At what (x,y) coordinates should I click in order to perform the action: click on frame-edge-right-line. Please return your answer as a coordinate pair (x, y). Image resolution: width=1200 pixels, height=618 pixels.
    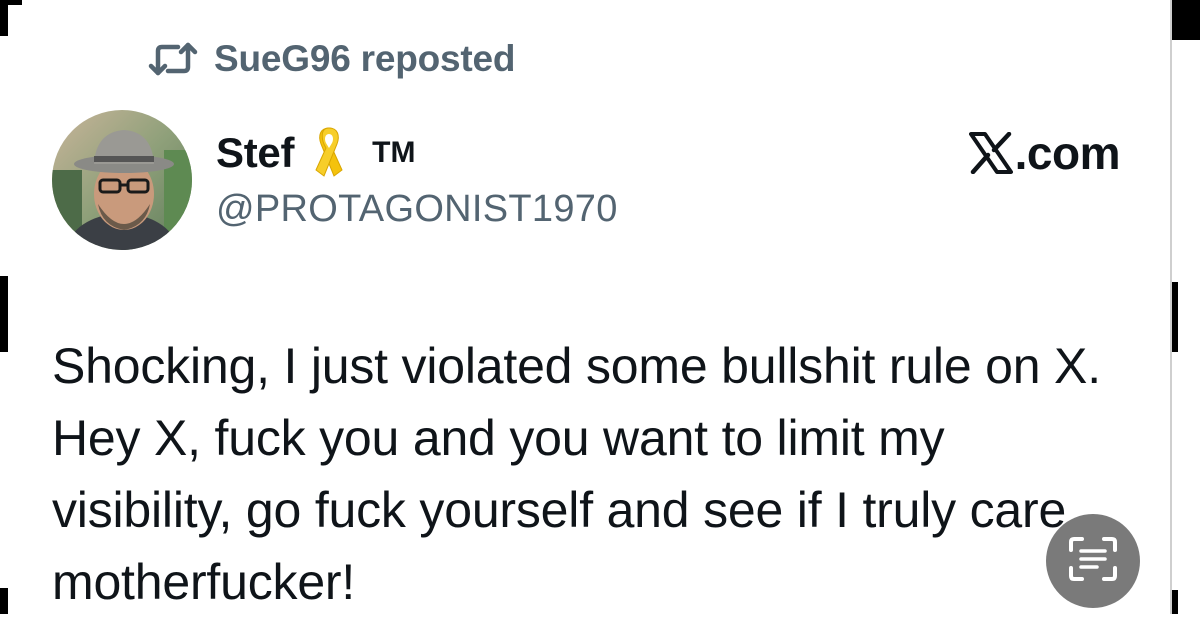
    Looking at the image, I should click on (1171, 307).